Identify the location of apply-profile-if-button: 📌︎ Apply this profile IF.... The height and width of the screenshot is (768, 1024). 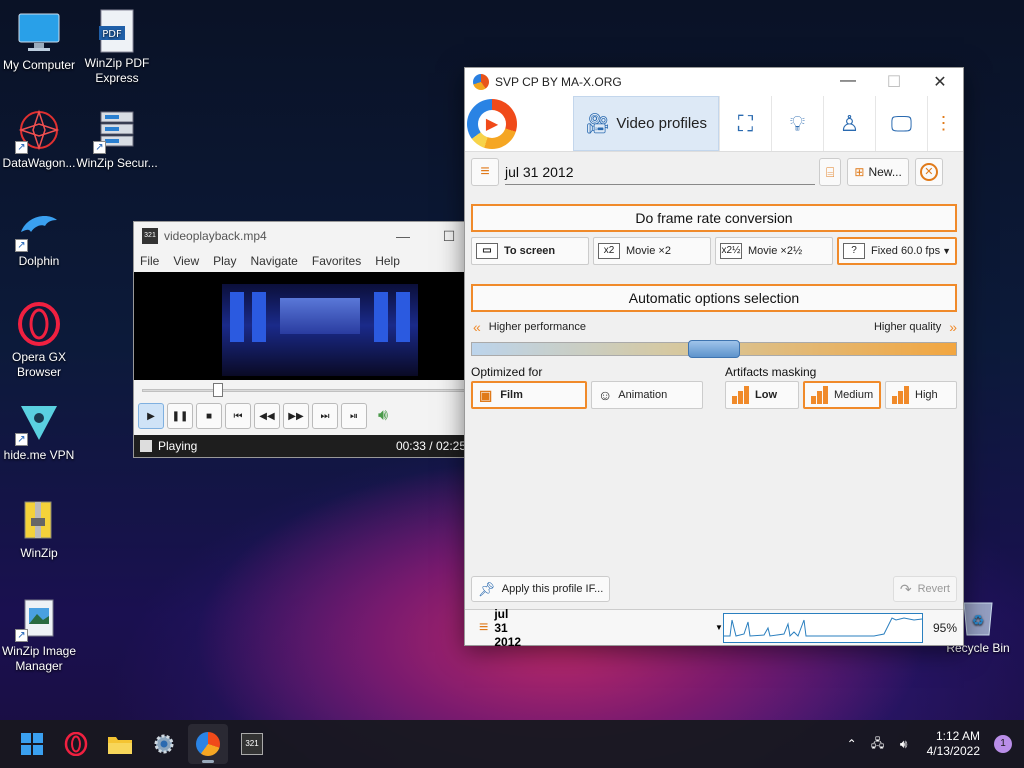
(541, 589).